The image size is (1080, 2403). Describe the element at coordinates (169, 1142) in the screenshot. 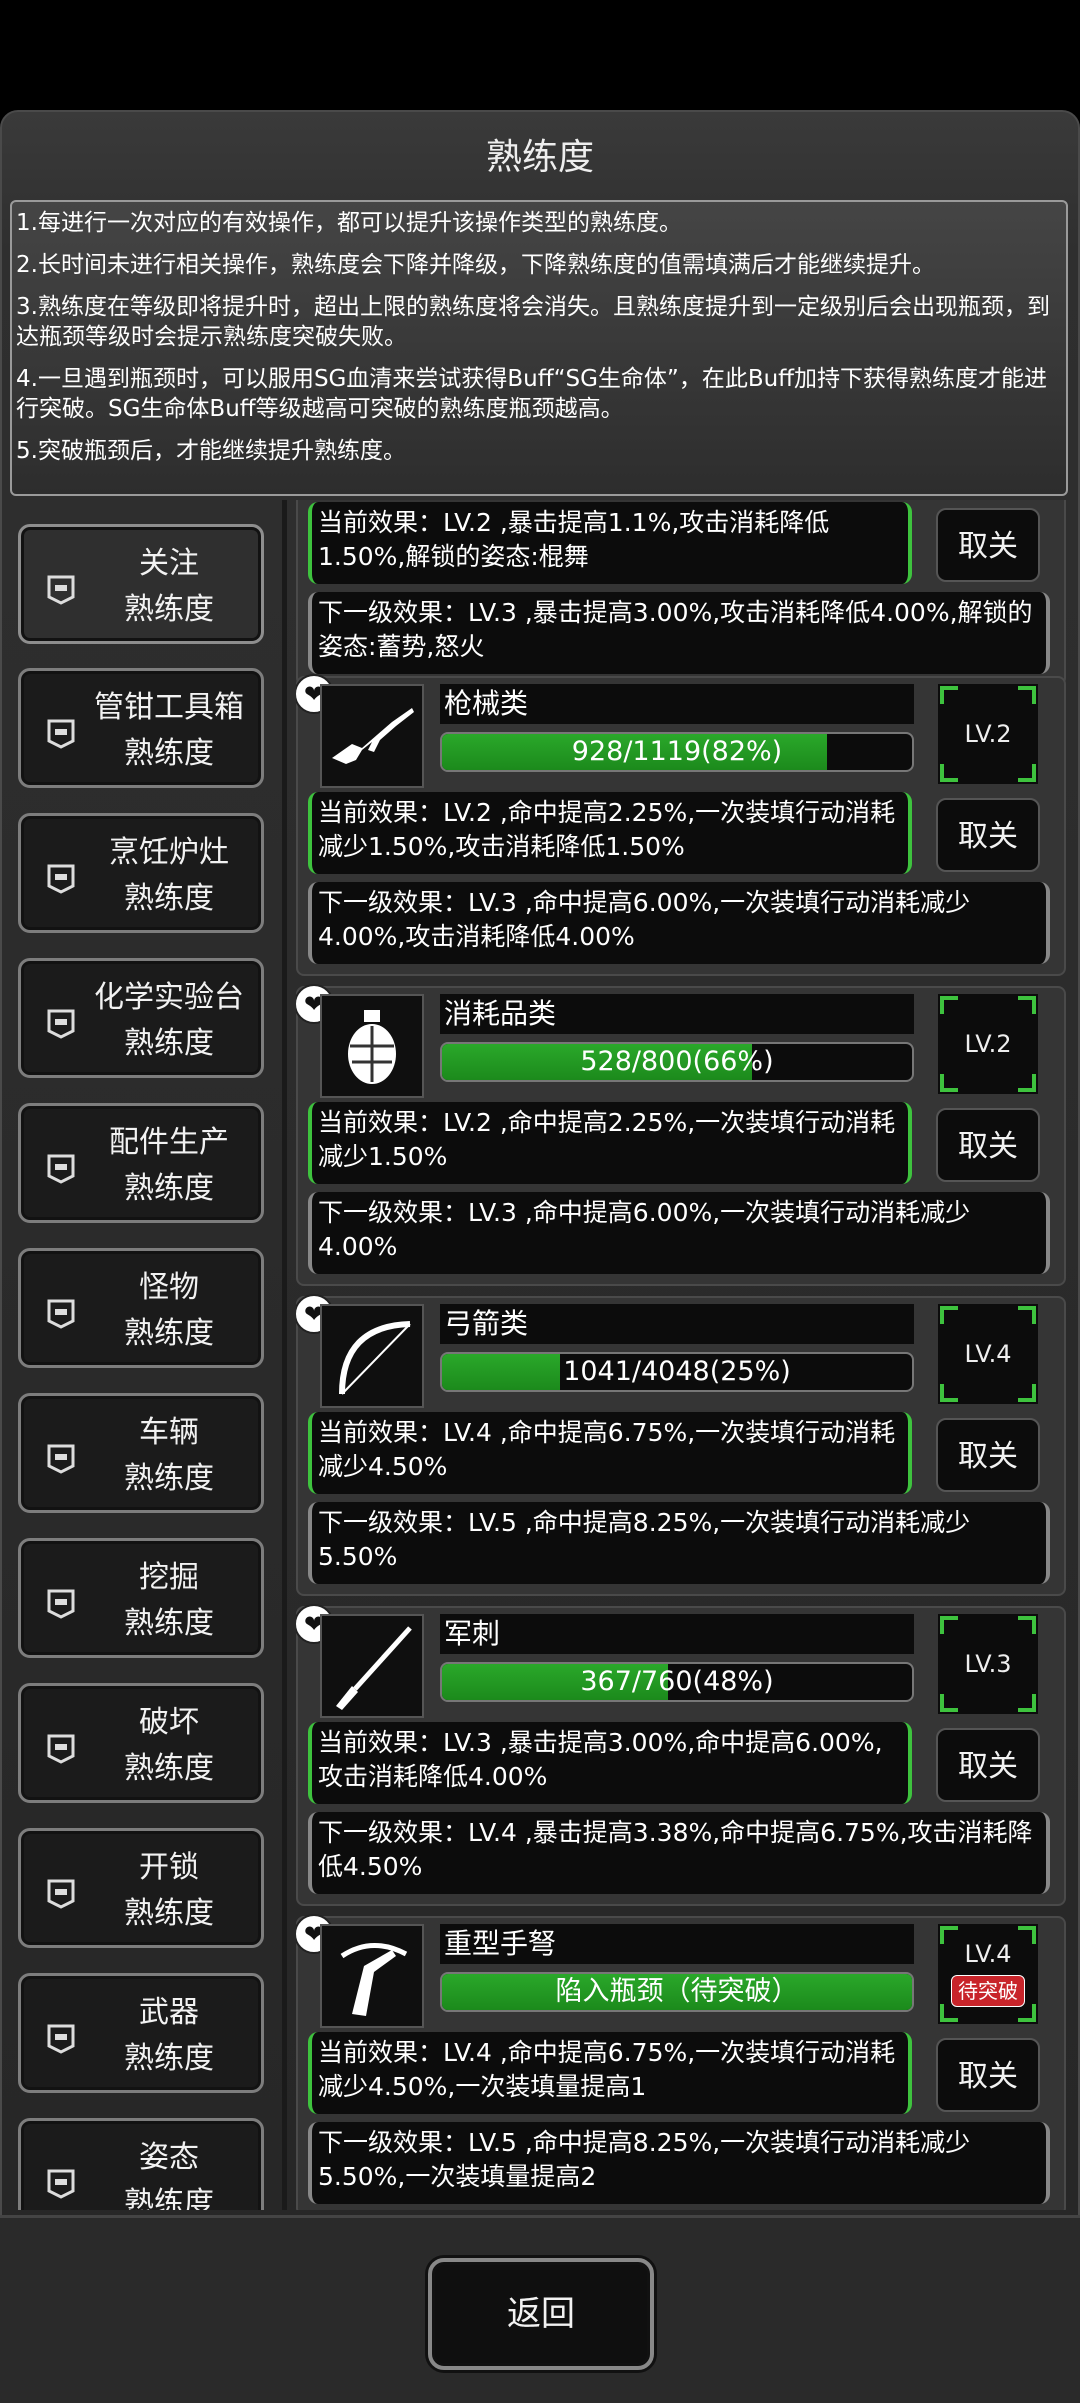

I see `sidebar-item-label: 配件生产` at that location.